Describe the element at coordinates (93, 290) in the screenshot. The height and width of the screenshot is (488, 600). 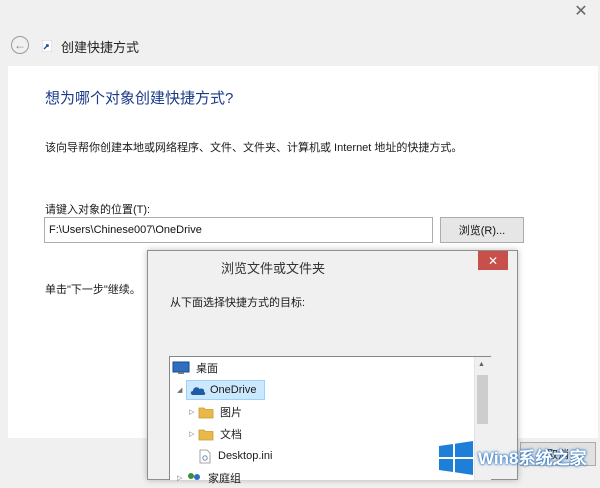
I see `next-step-hint: 单击"下一步"继续。` at that location.